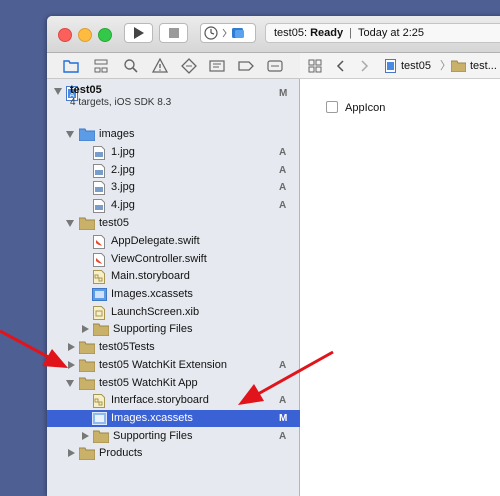 Image resolution: width=500 pixels, height=496 pixels. I want to click on file-label: Images.xcassets, so click(152, 294).